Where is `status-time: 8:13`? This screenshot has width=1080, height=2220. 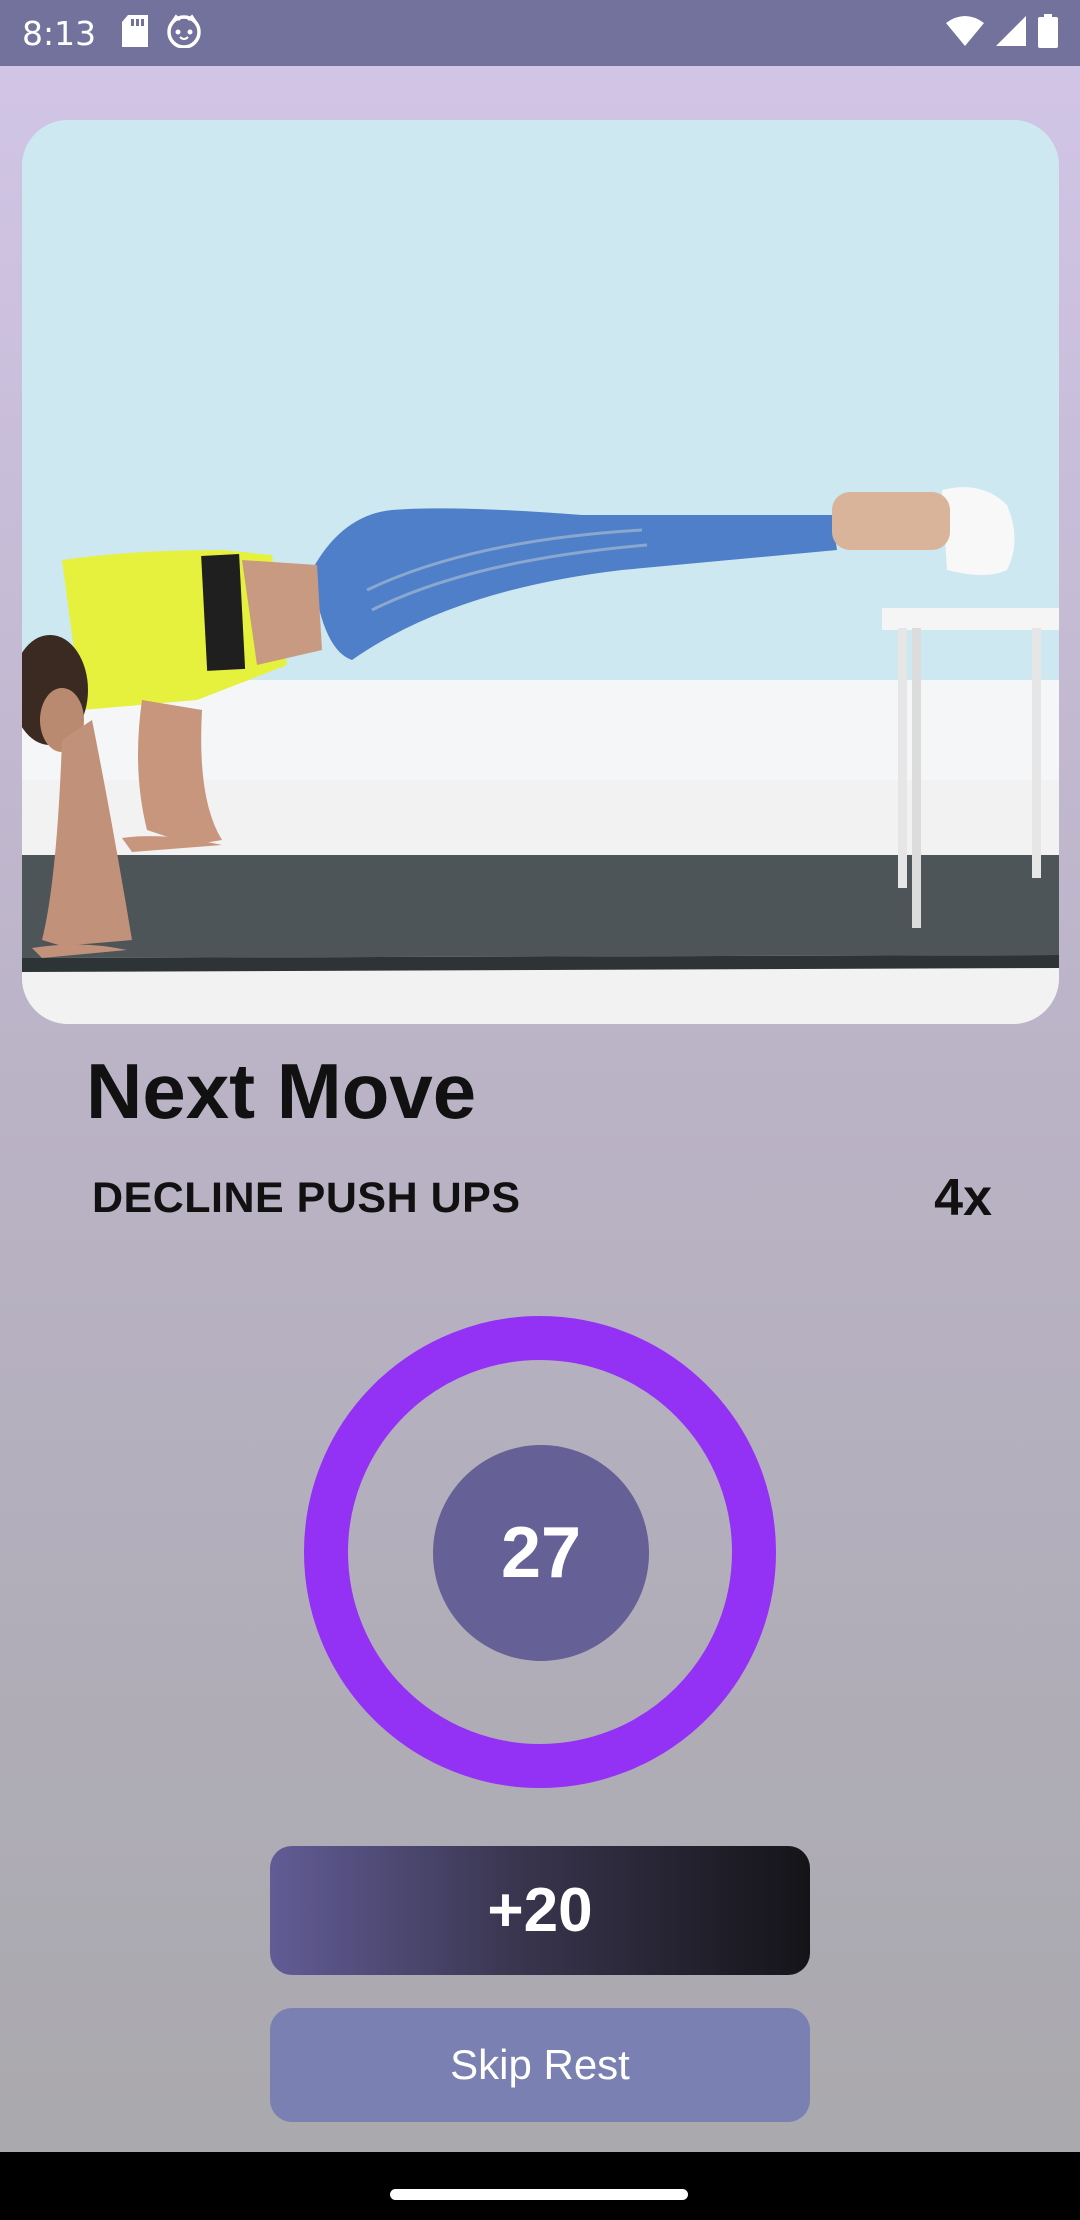 status-time: 8:13 is located at coordinates (59, 33).